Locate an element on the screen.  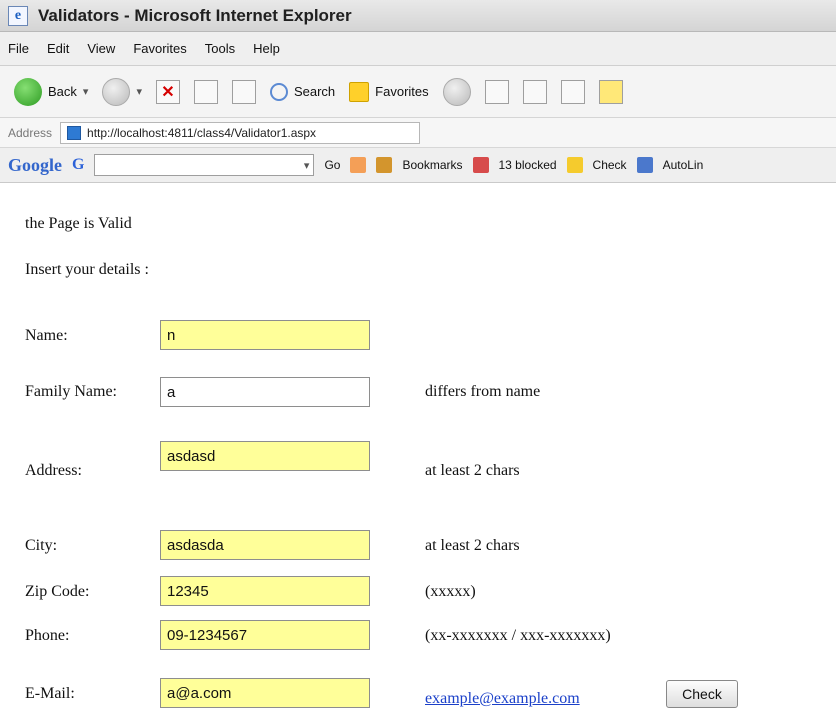
menu-tools: Tools is located at coordinates (220, 48).